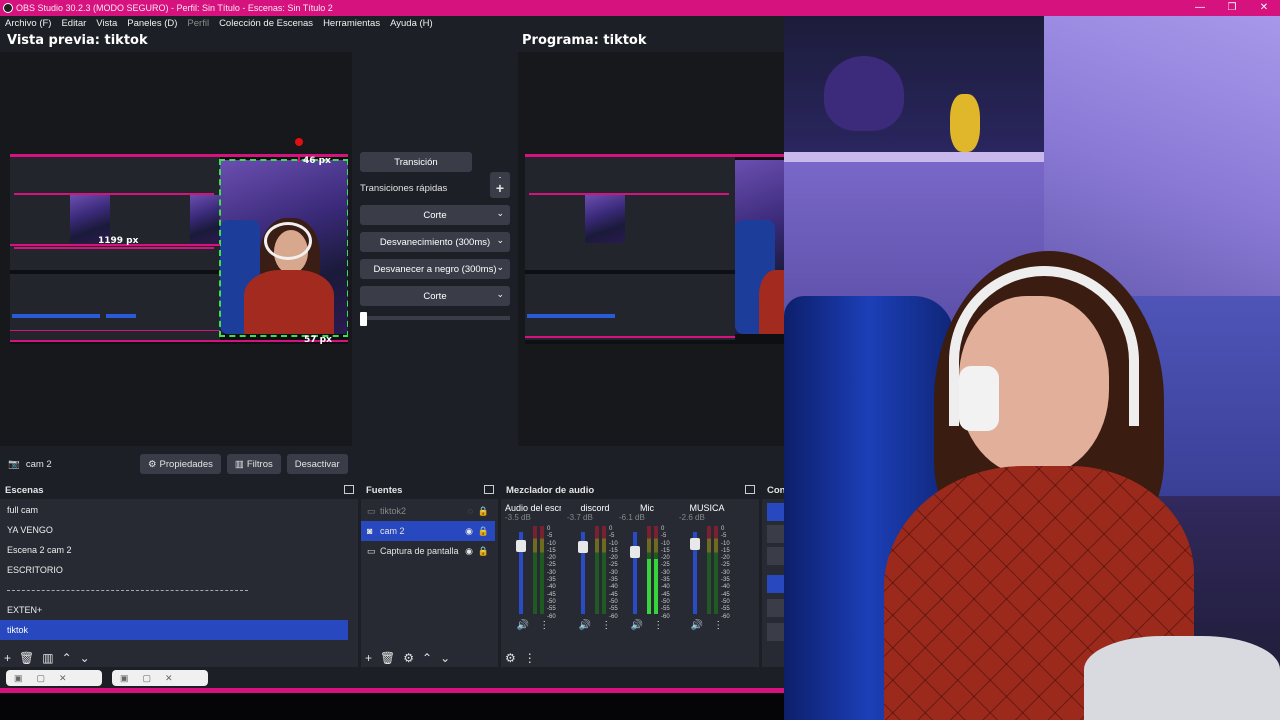  Describe the element at coordinates (1264, 8) in the screenshot. I see `close-button: ✕` at that location.